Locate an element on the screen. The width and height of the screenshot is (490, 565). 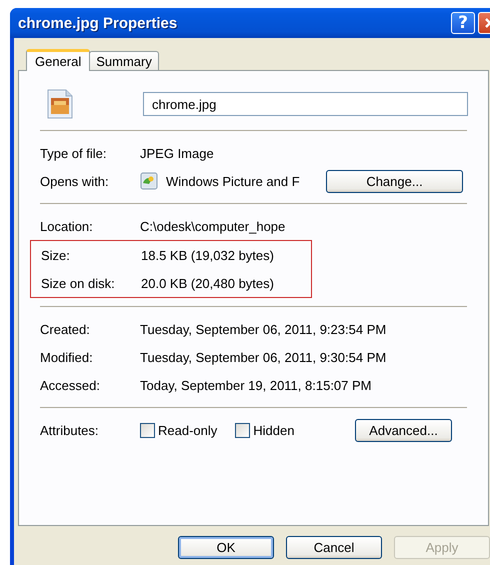
ok-button: OK is located at coordinates (226, 547).